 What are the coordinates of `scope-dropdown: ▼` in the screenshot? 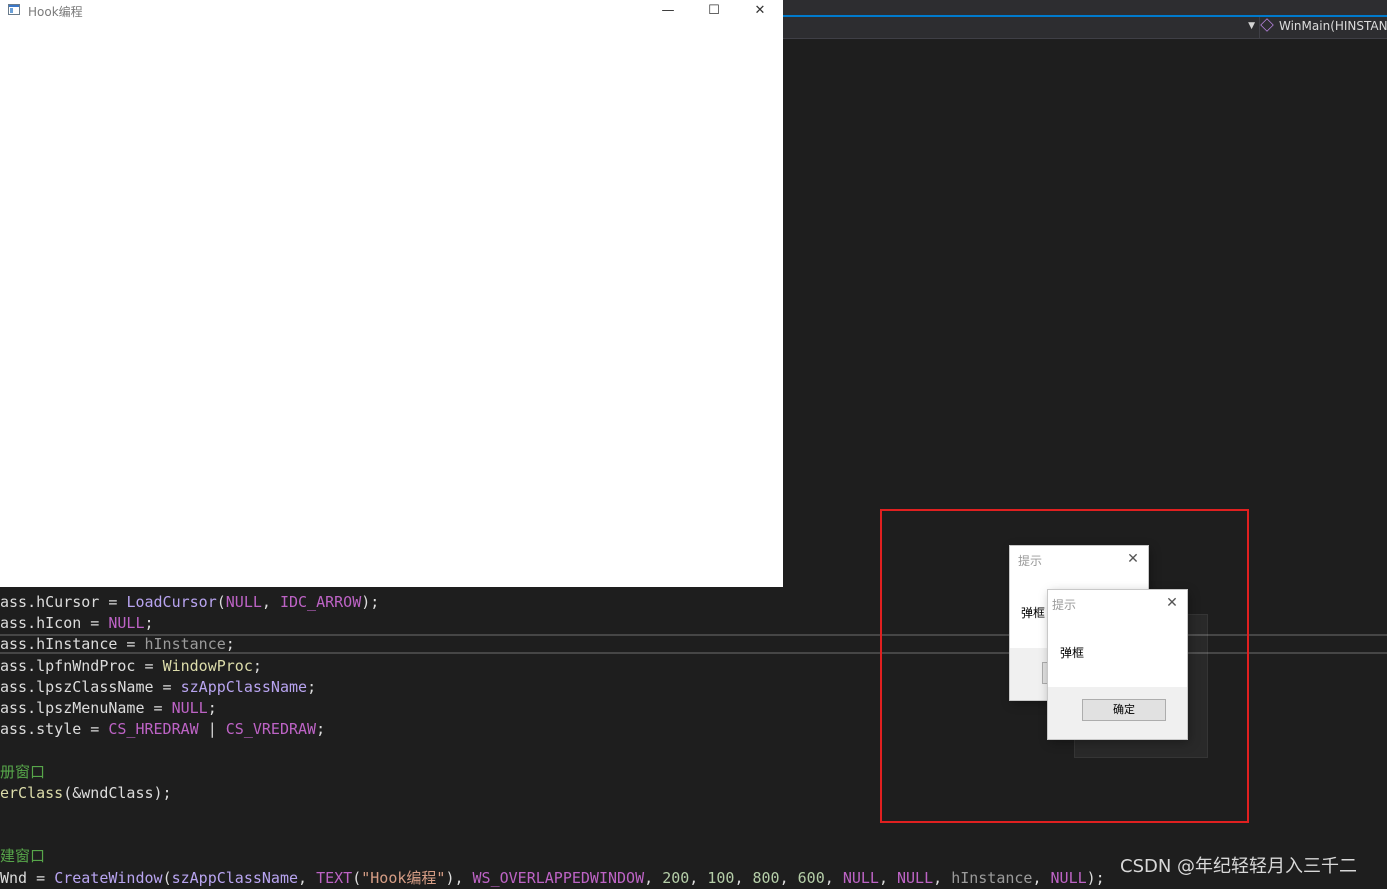 It's located at (1021, 27).